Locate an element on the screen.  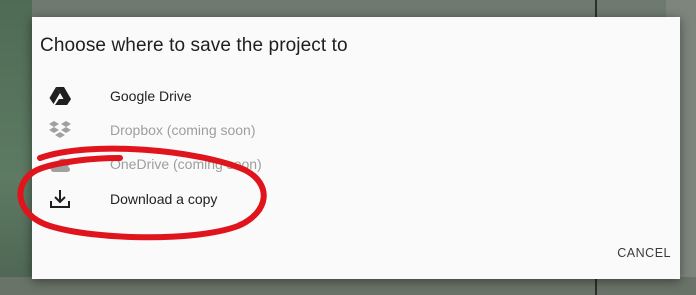
background-left-panel is located at coordinates (16, 147).